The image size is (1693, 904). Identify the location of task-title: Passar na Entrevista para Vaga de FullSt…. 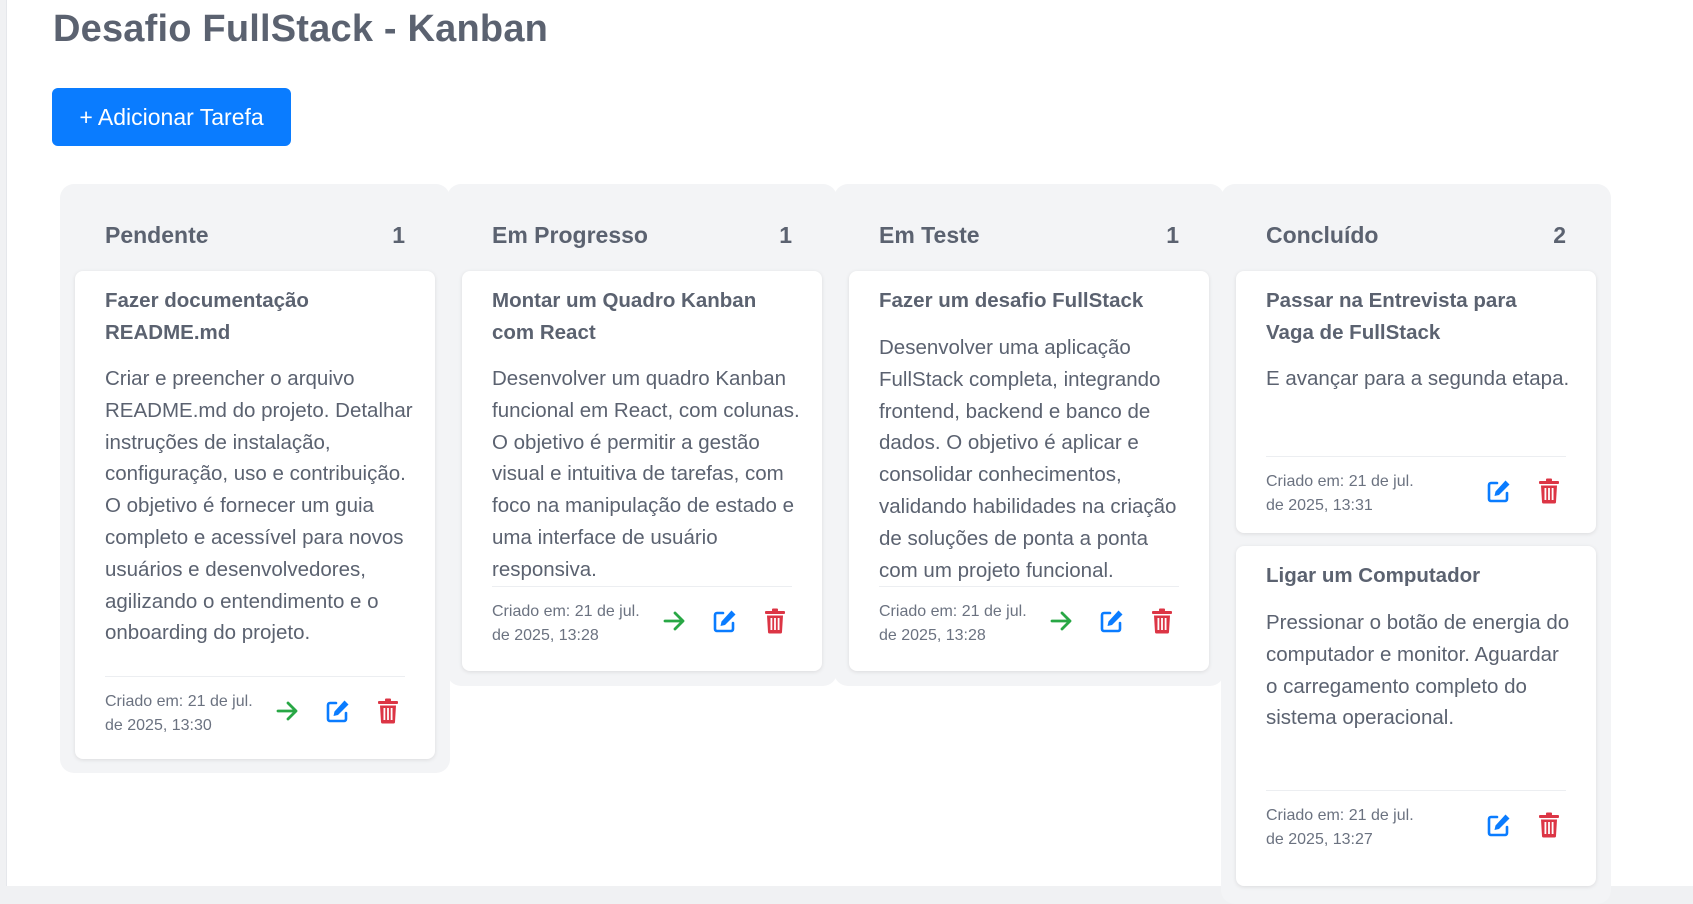
(1391, 316).